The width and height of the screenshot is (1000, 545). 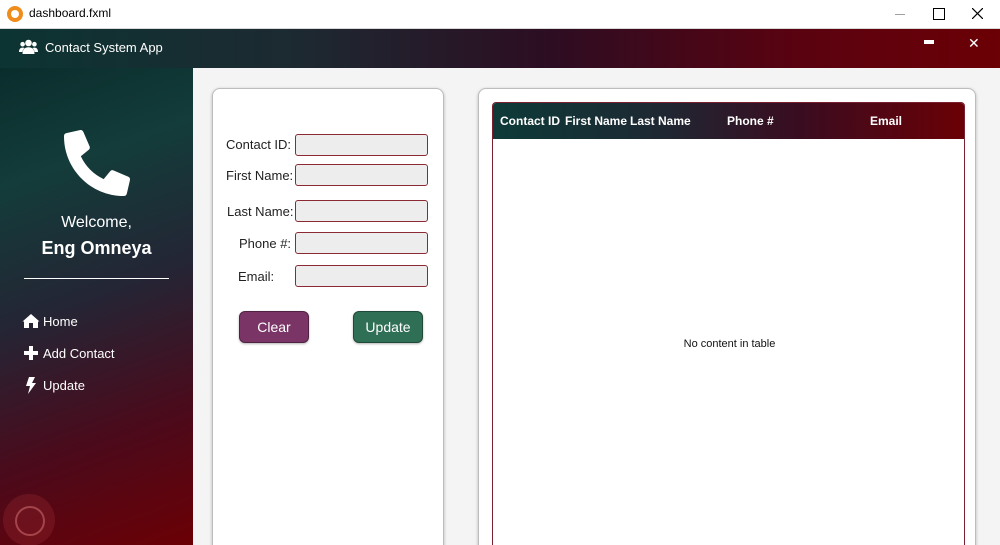 I want to click on phone-icon, so click(x=97, y=163).